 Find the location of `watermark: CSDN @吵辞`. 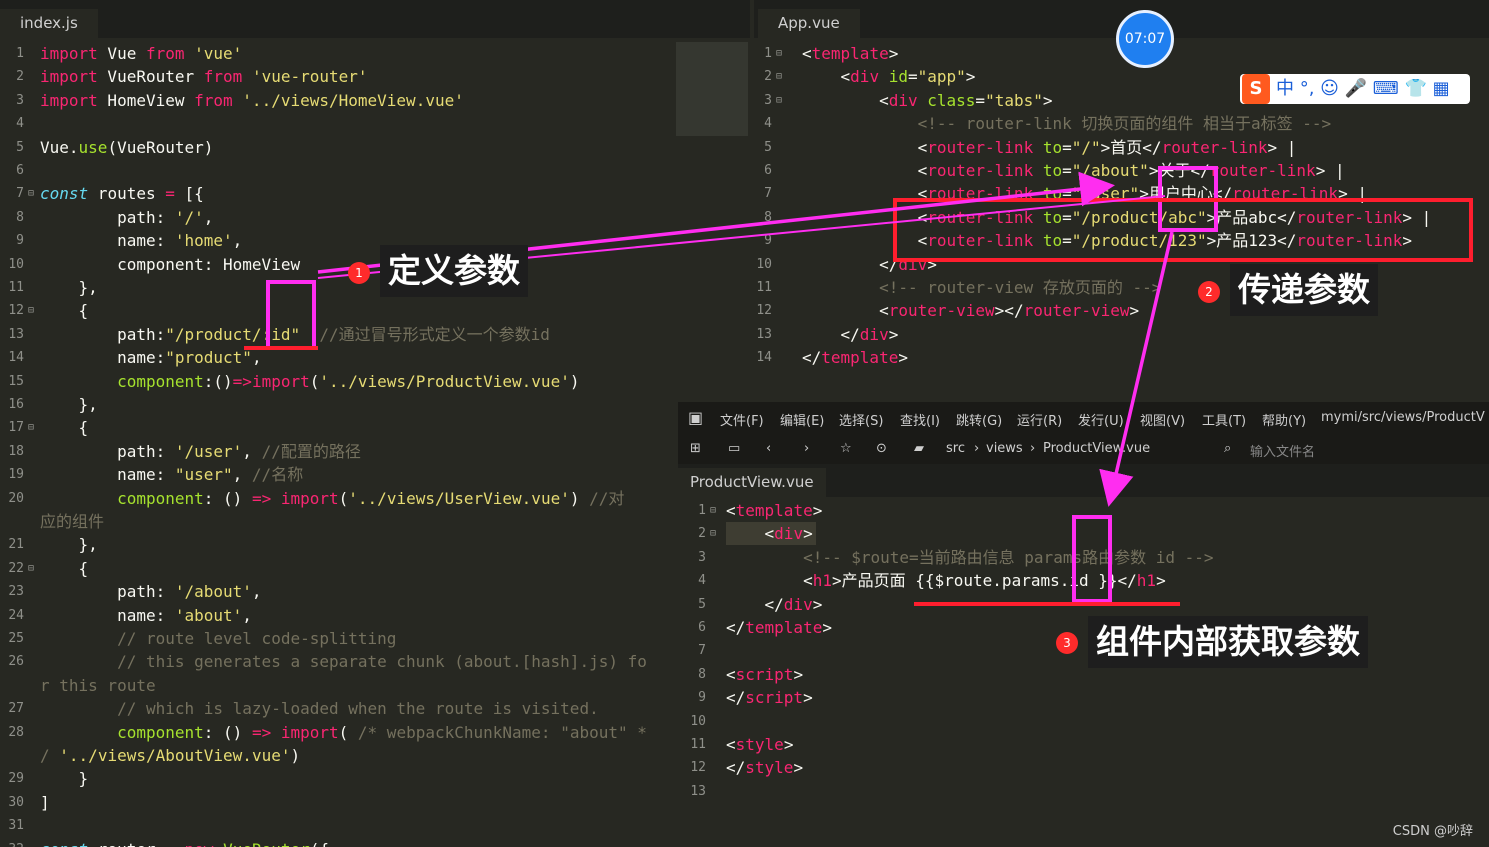

watermark: CSDN @吵辞 is located at coordinates (1432, 831).